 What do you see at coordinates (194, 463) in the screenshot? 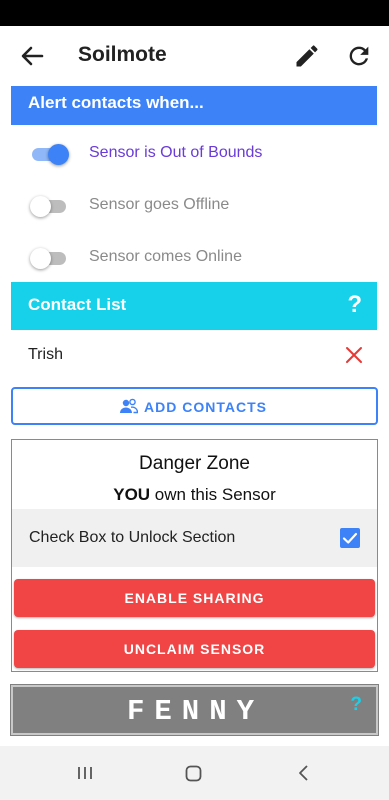
I see `danger-zone-title: Danger Zone` at bounding box center [194, 463].